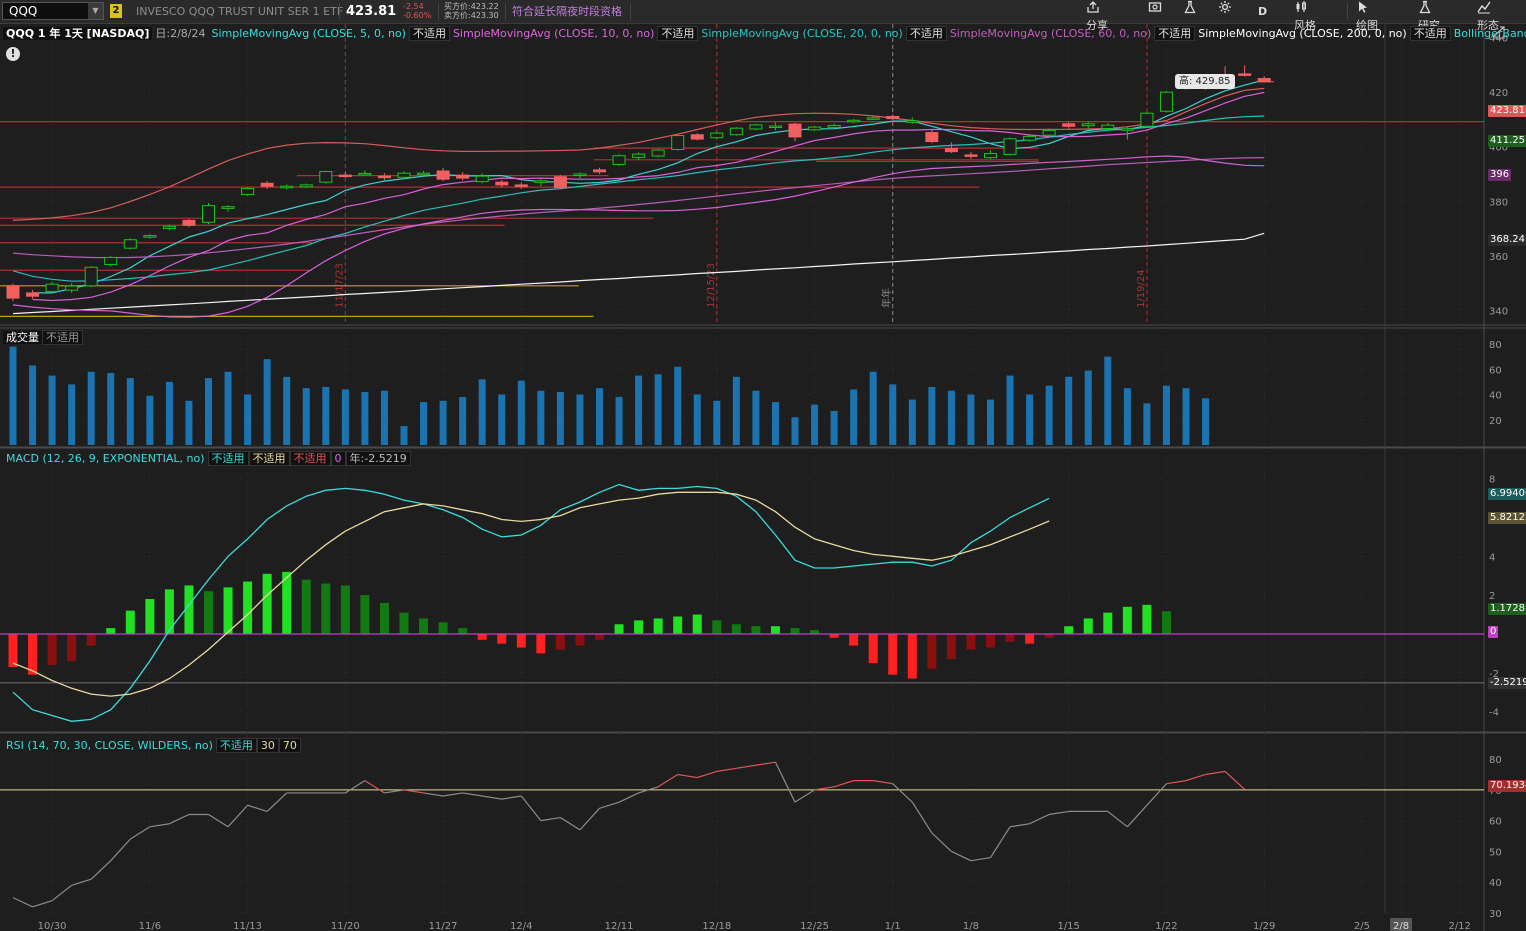  I want to click on study-sma200: SimpleMovingAvg (CLOSE, 200, 0, no), so click(1302, 33).